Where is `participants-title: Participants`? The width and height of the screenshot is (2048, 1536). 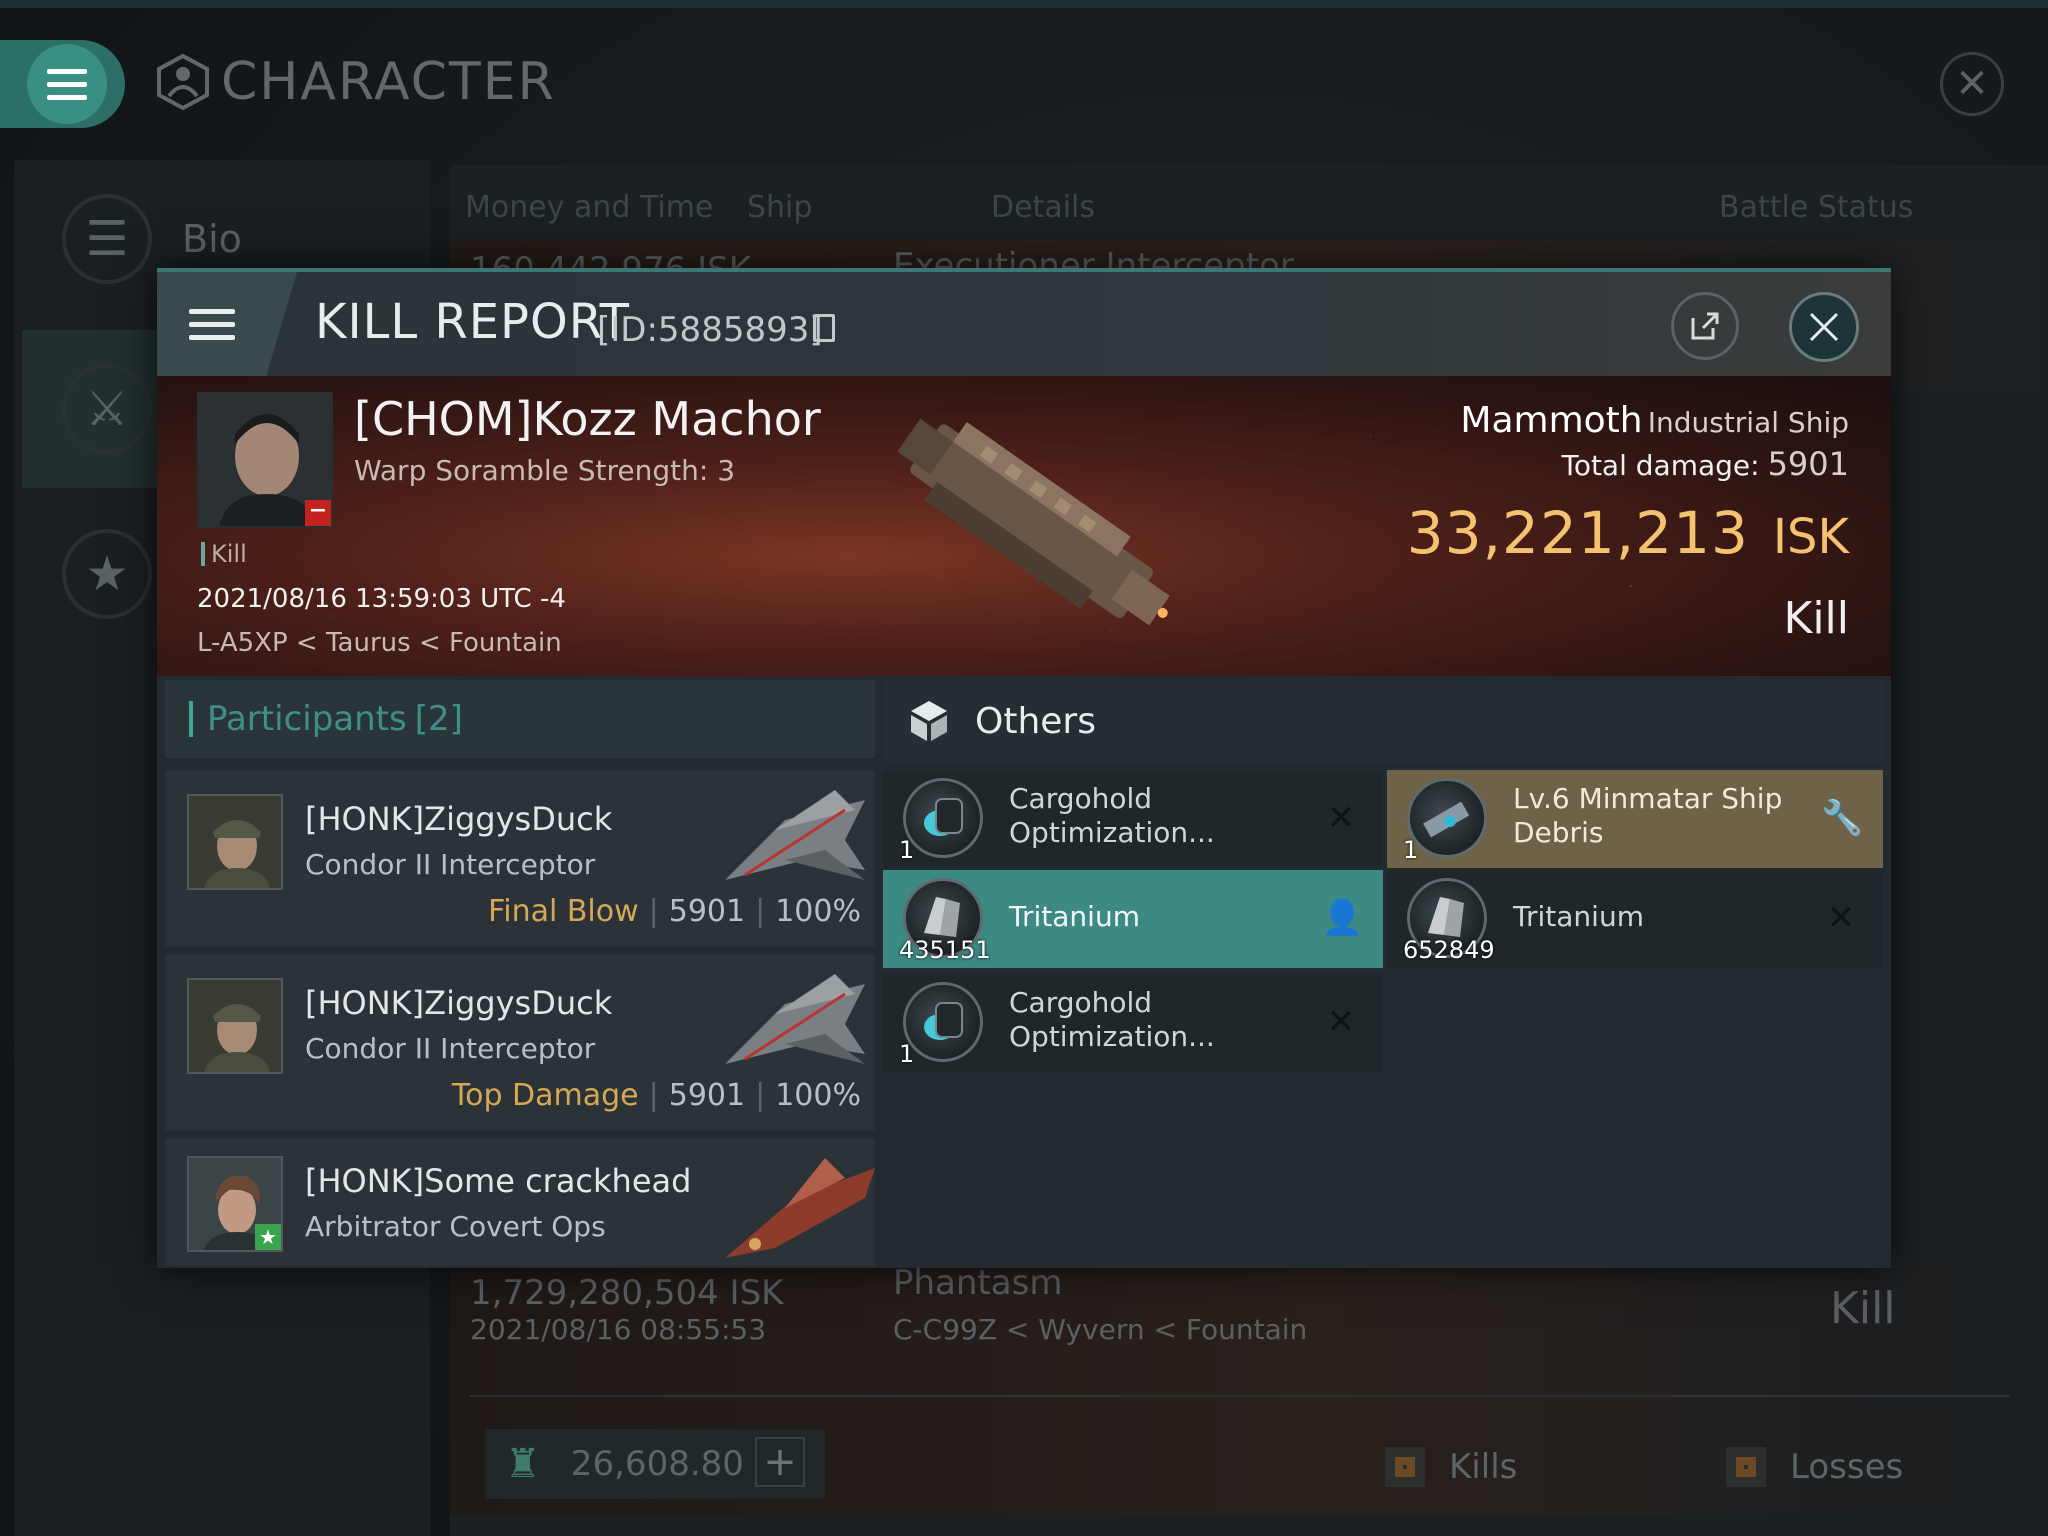
participants-title: Participants is located at coordinates (307, 719).